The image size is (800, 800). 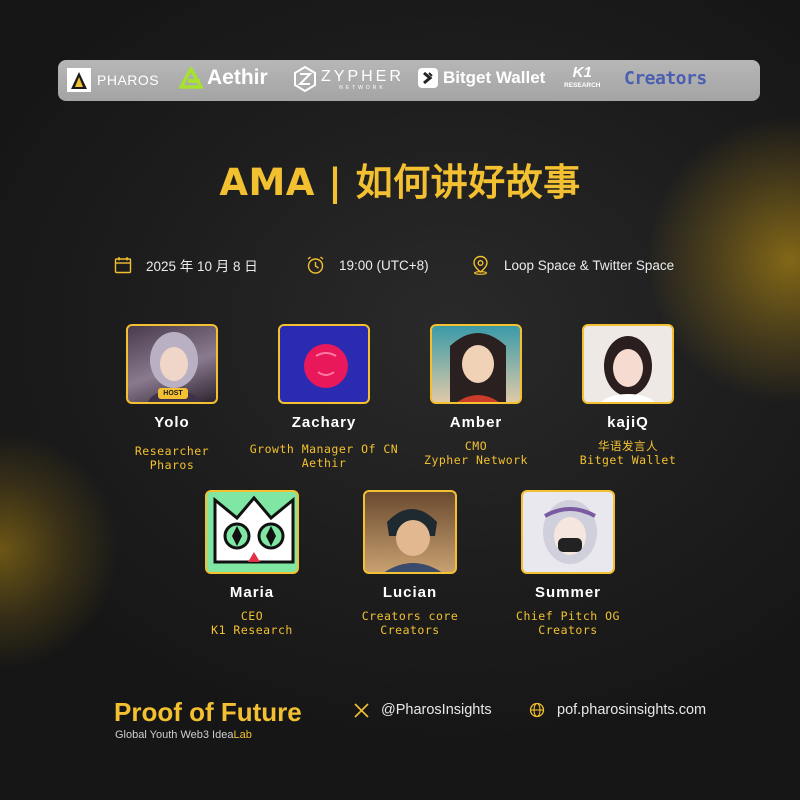 I want to click on aethir-logo: Aethir, so click(x=223, y=78).